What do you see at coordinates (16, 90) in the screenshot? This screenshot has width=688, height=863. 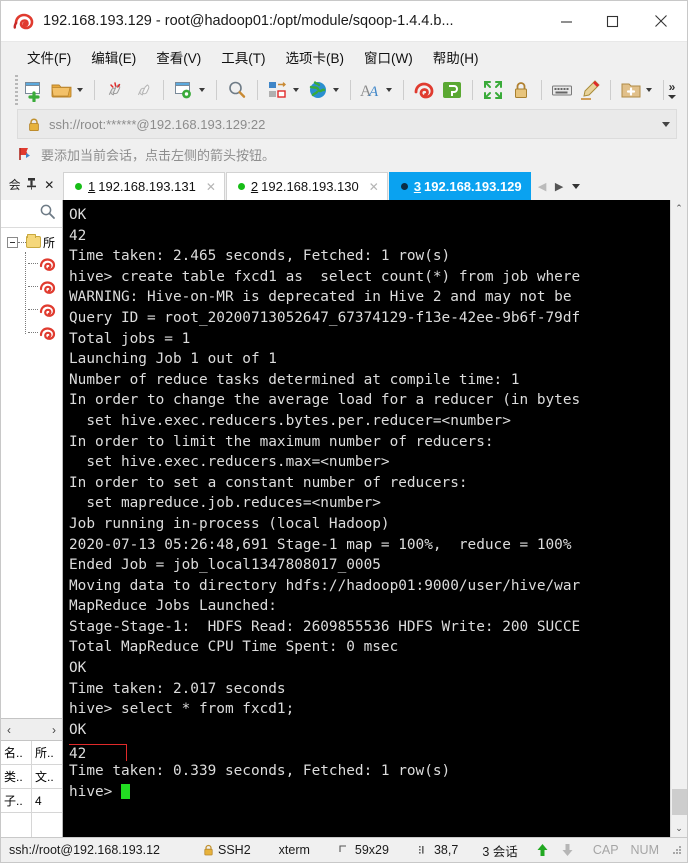 I see `toolbar-grip` at bounding box center [16, 90].